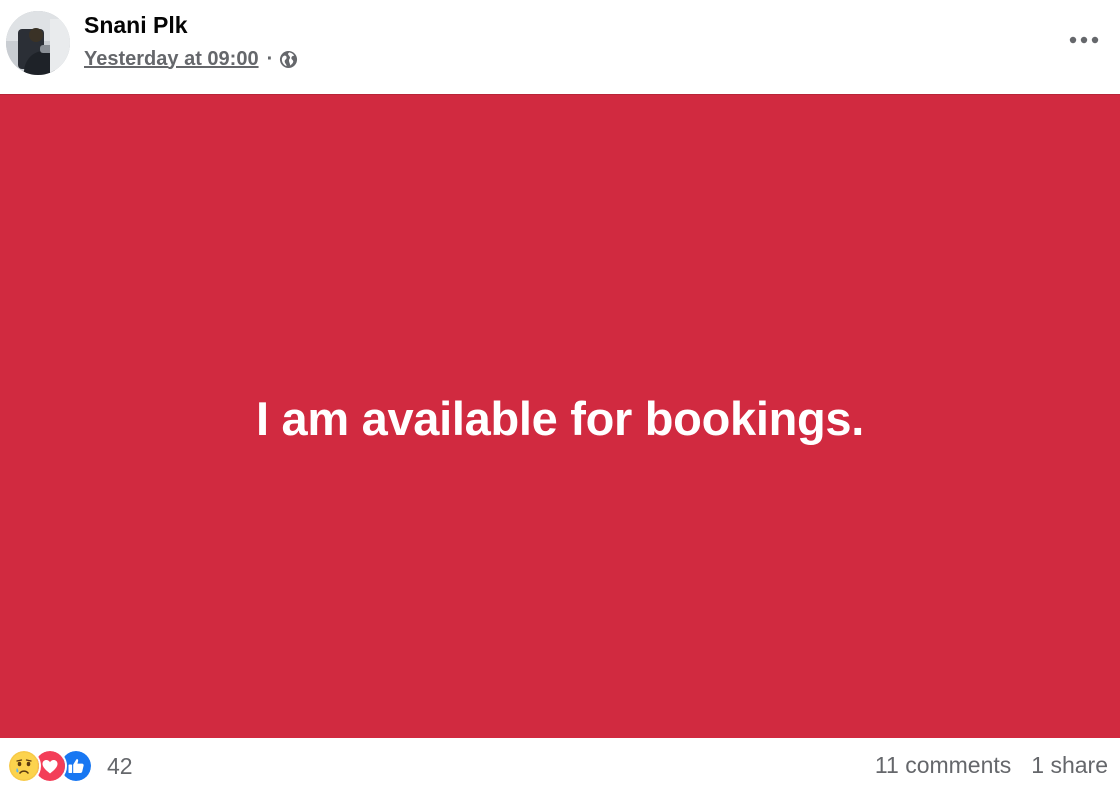 The image size is (1120, 787). What do you see at coordinates (70, 766) in the screenshot?
I see `reactions-summary: 42` at bounding box center [70, 766].